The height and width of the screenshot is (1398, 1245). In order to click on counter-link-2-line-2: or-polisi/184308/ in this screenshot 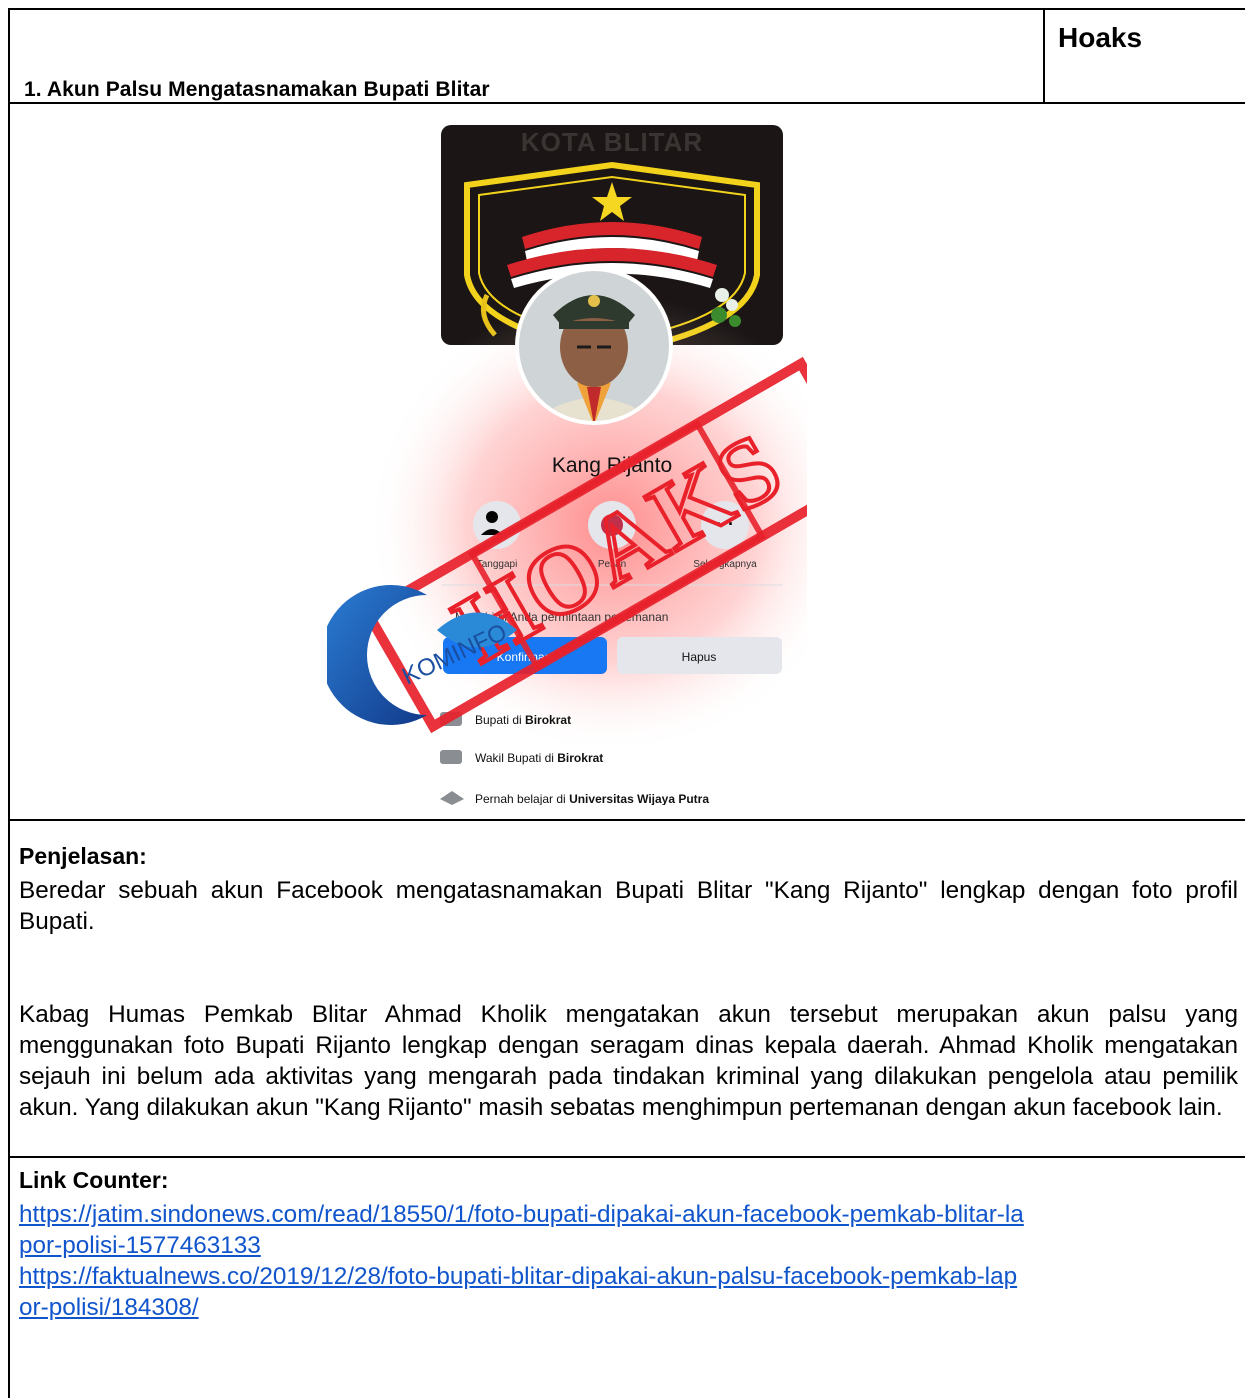, I will do `click(109, 1307)`.